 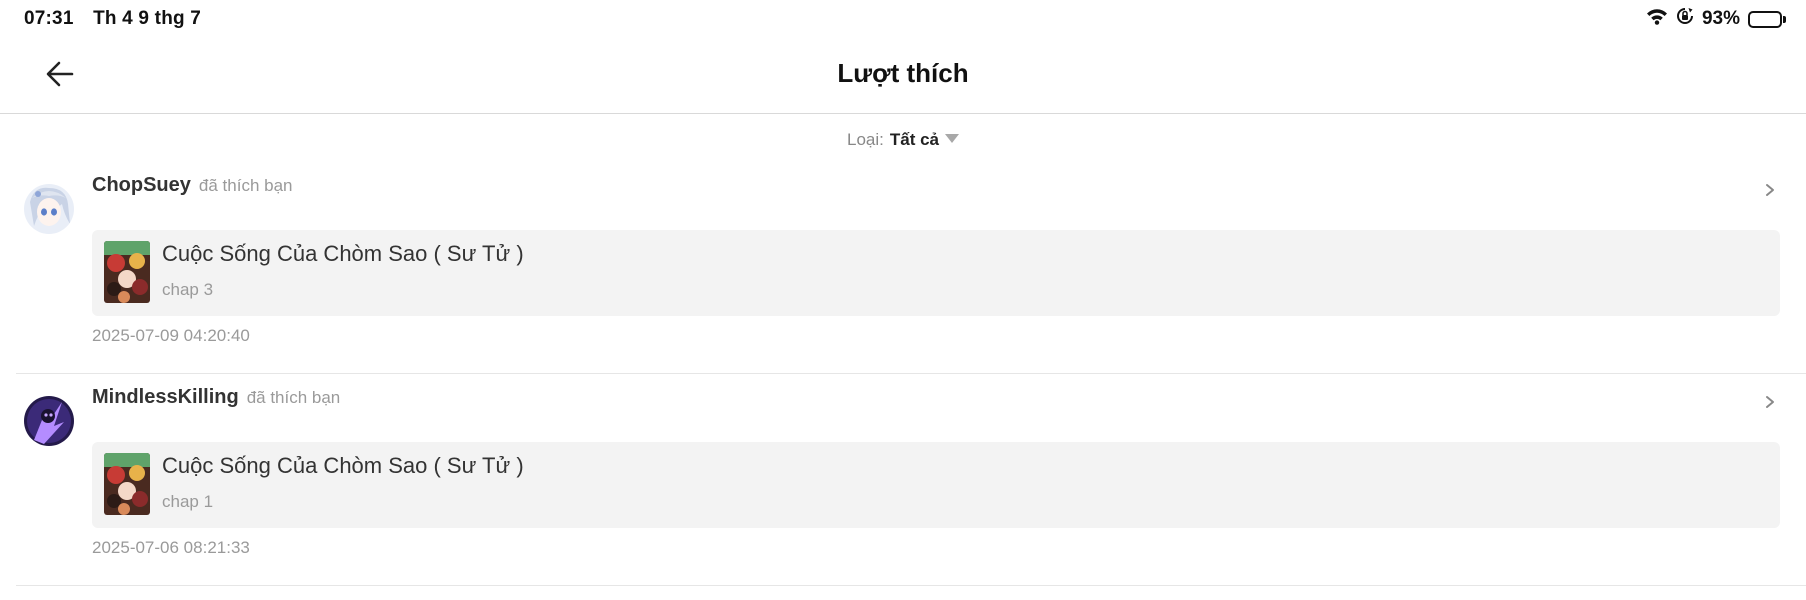 I want to click on page-title: Lượt thích, so click(x=903, y=73).